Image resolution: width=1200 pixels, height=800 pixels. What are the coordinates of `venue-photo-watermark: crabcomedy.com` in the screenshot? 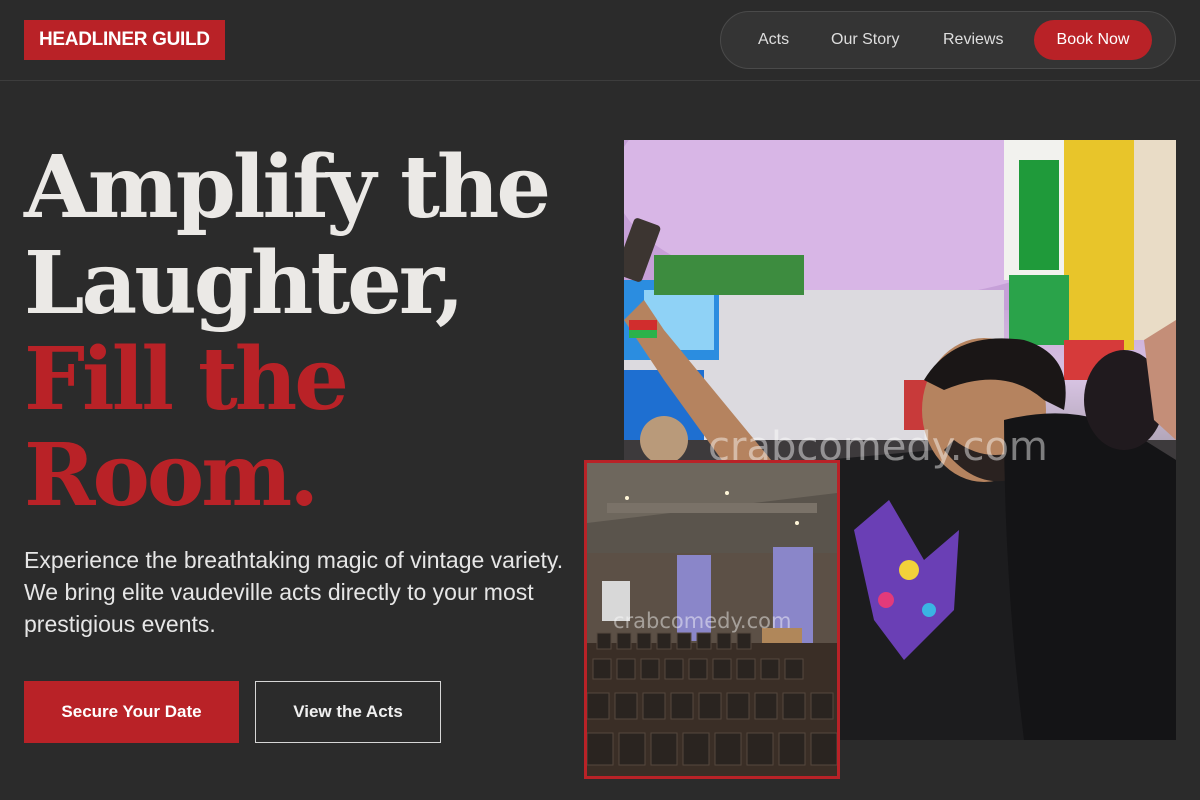 It's located at (702, 621).